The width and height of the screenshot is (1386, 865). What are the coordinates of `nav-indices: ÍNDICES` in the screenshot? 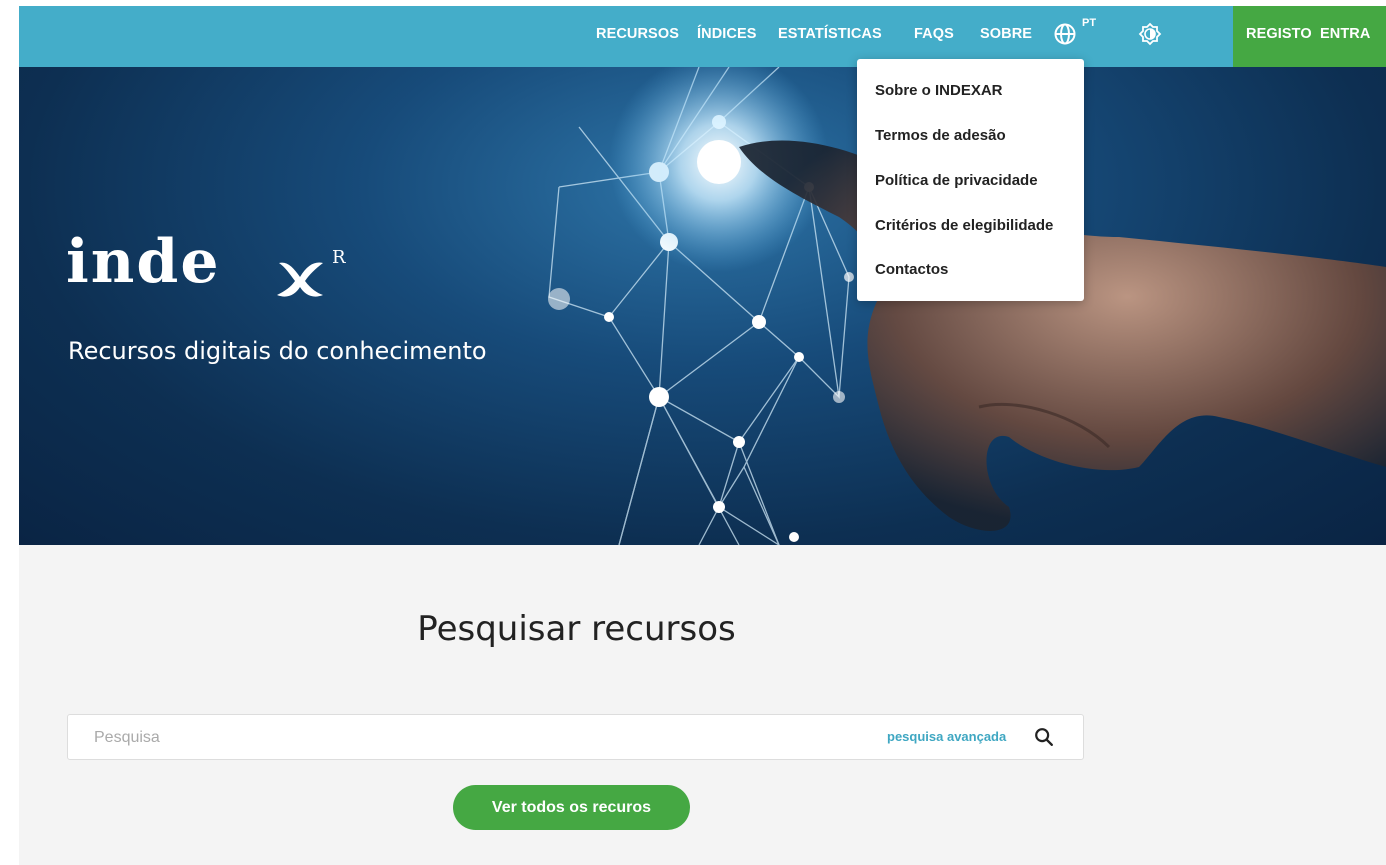 It's located at (727, 34).